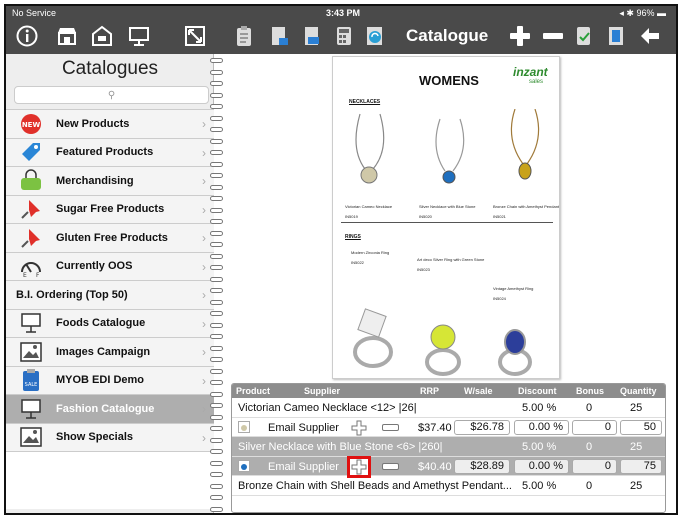 The image size is (682, 519). I want to click on necklace-caption: Silver Necklace with Blue Stone IN5020, so click(447, 211).